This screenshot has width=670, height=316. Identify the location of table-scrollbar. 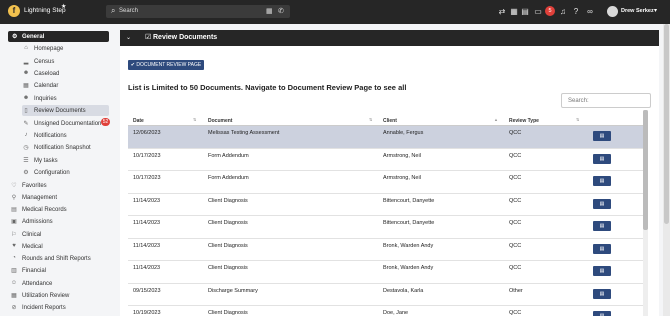
(645, 213).